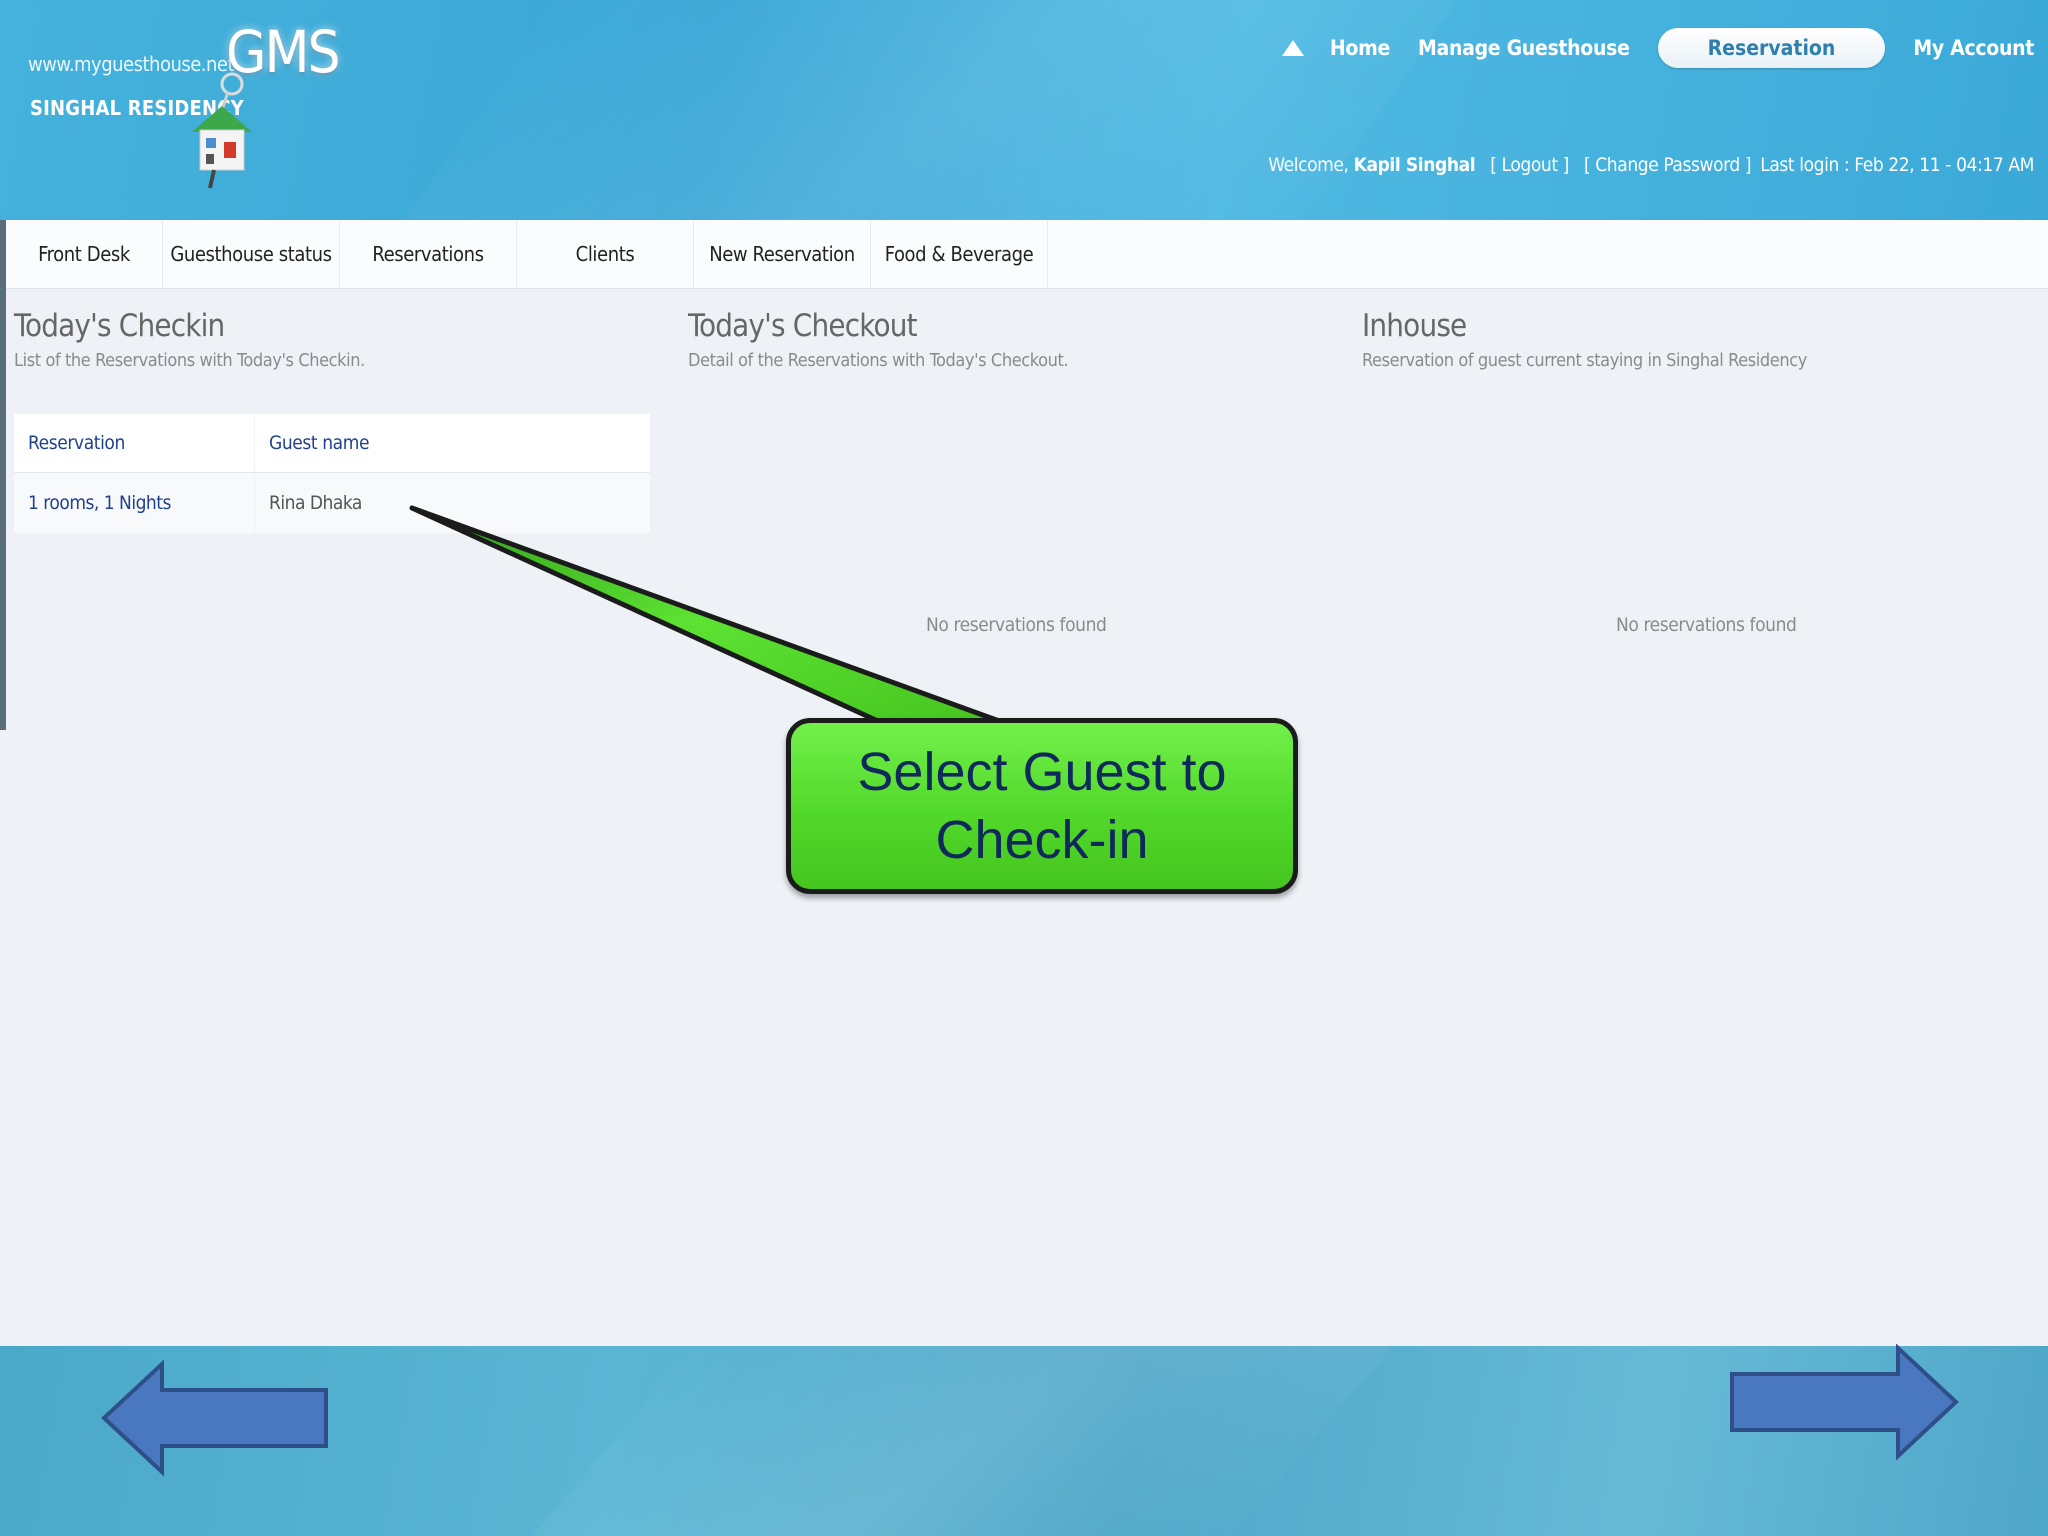 The height and width of the screenshot is (1536, 2048). I want to click on table-row: 1 rooms, 1 Nights Rina Dhaka, so click(332, 502).